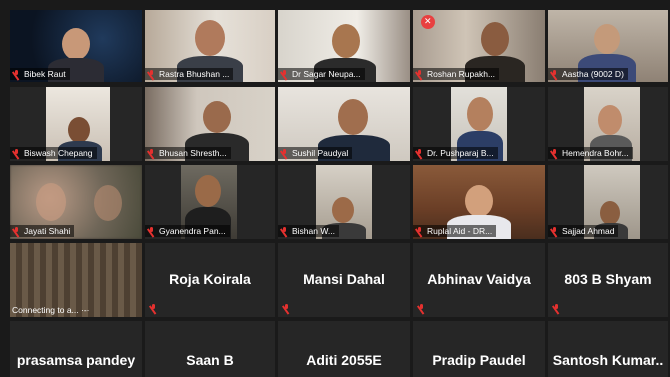 The width and height of the screenshot is (670, 377). I want to click on nameplate: Bibek Raut, so click(40, 74).